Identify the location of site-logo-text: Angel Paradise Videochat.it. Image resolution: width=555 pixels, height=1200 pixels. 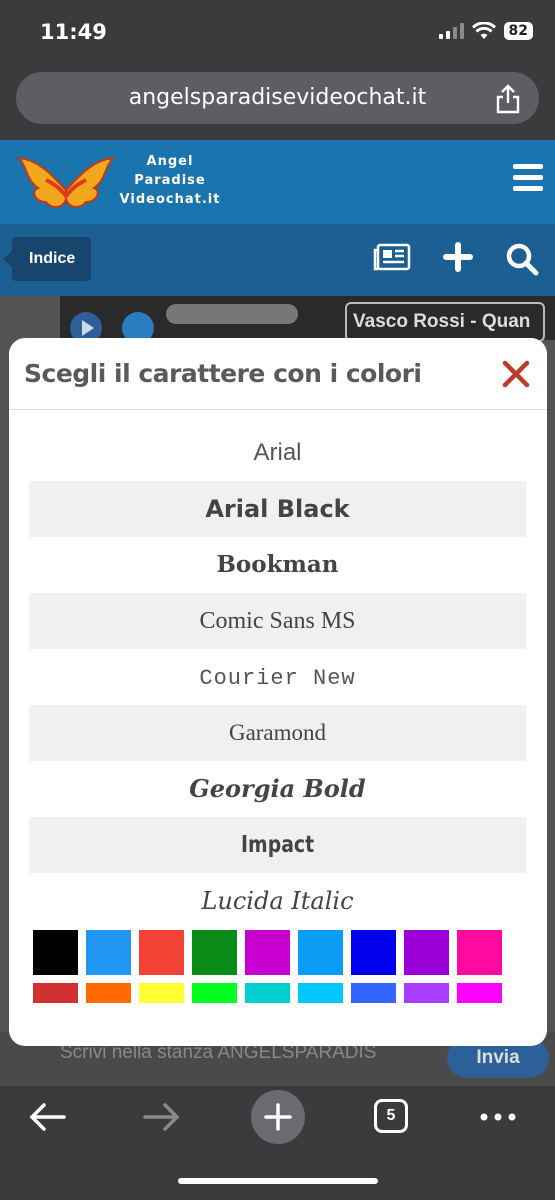
(170, 180).